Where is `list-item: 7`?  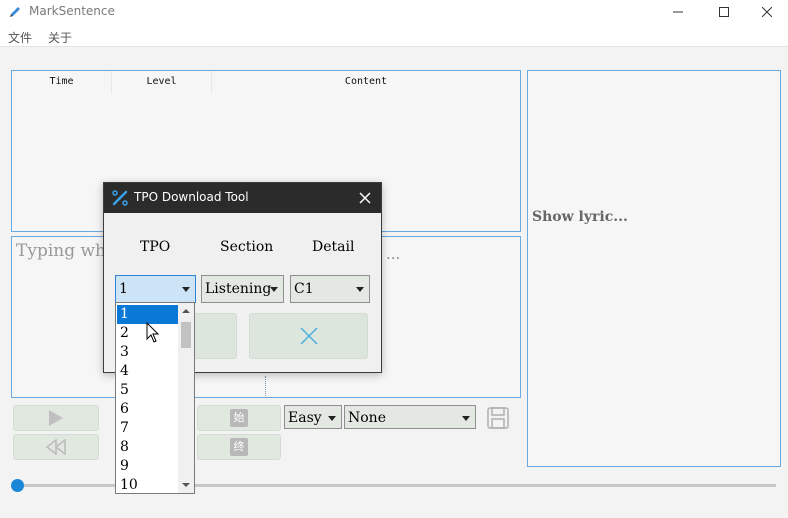 list-item: 7 is located at coordinates (147, 428).